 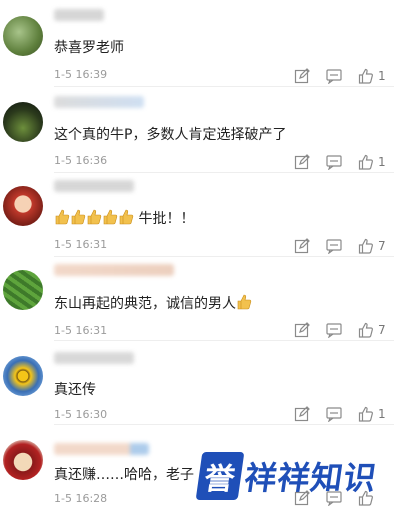 What do you see at coordinates (166, 219) in the screenshot?
I see `comment-text-suffix: 牛批！！` at bounding box center [166, 219].